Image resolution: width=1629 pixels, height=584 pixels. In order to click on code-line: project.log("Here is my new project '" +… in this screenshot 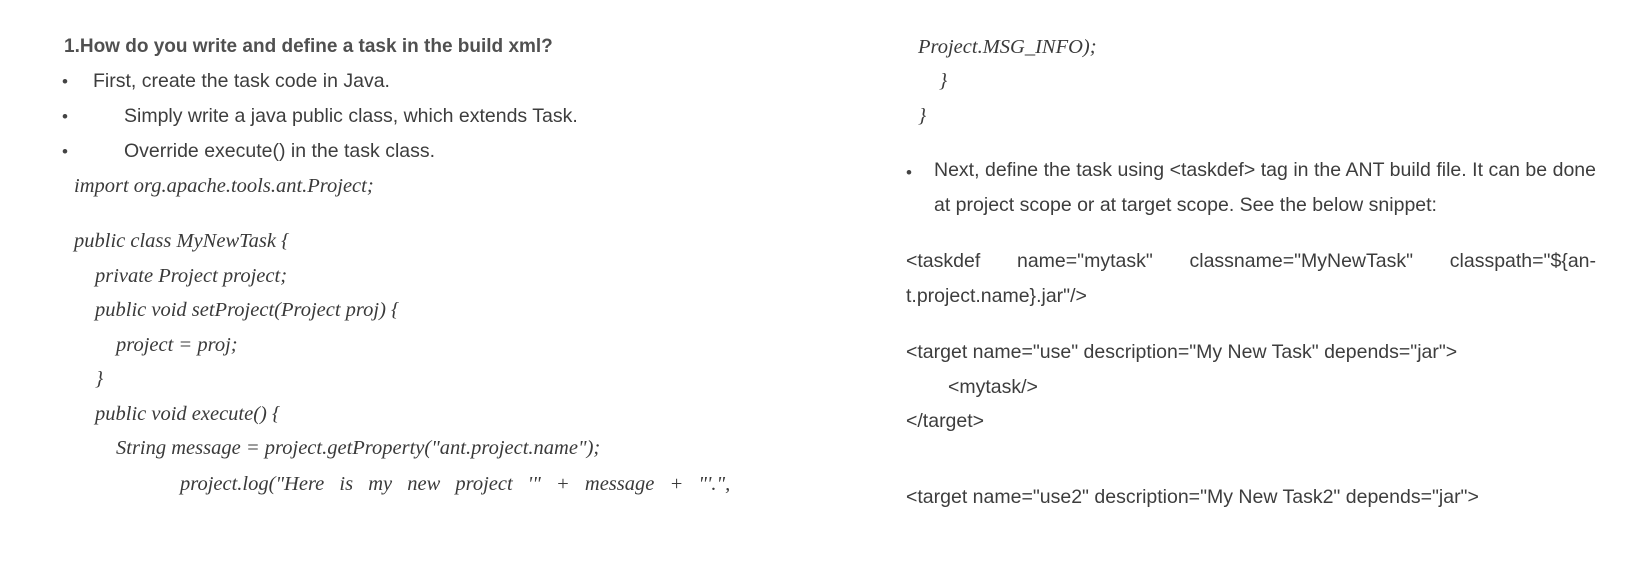, I will do `click(455, 484)`.